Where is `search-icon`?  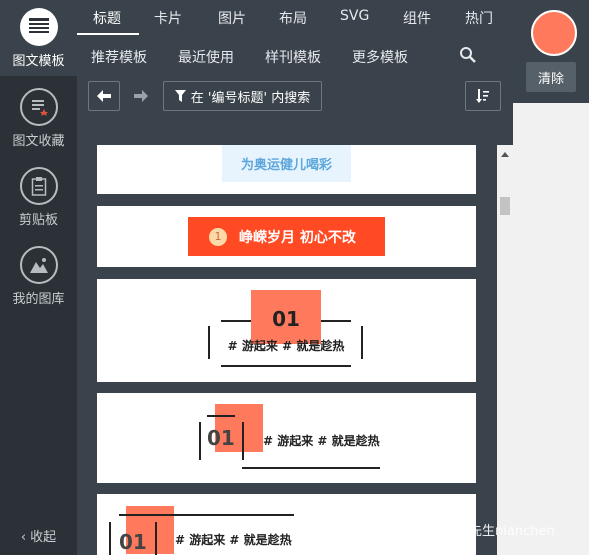 search-icon is located at coordinates (468, 55).